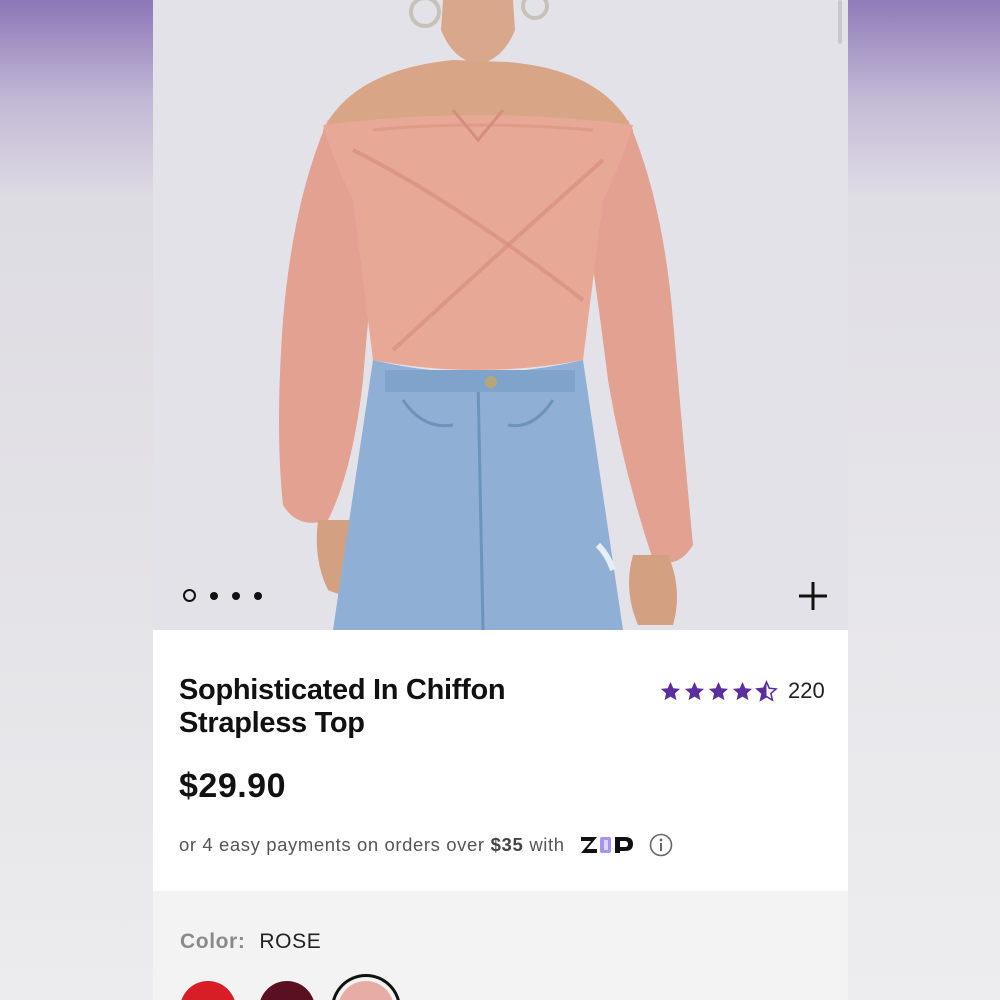  What do you see at coordinates (507, 844) in the screenshot?
I see `payments-threshold: $35` at bounding box center [507, 844].